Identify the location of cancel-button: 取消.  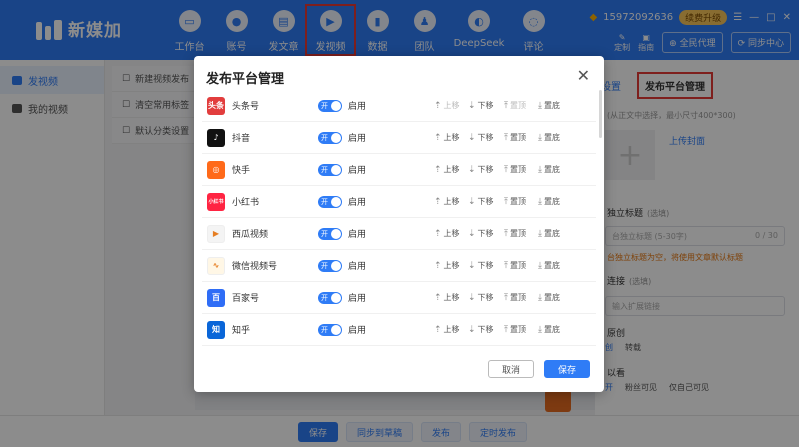
(511, 369).